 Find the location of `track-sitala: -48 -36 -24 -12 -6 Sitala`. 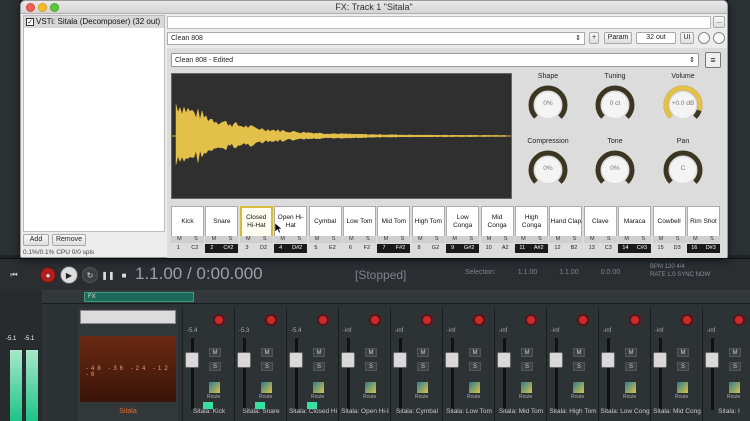

track-sitala: -48 -36 -24 -12 -6 Sitala is located at coordinates (128, 364).